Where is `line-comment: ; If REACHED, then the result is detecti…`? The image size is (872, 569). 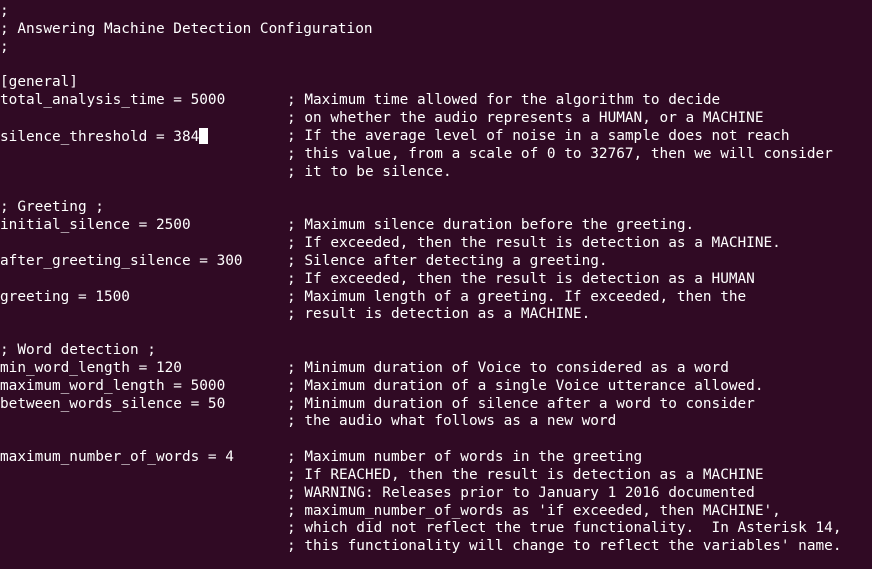
line-comment: ; If REACHED, then the result is detecti… is located at coordinates (525, 474).